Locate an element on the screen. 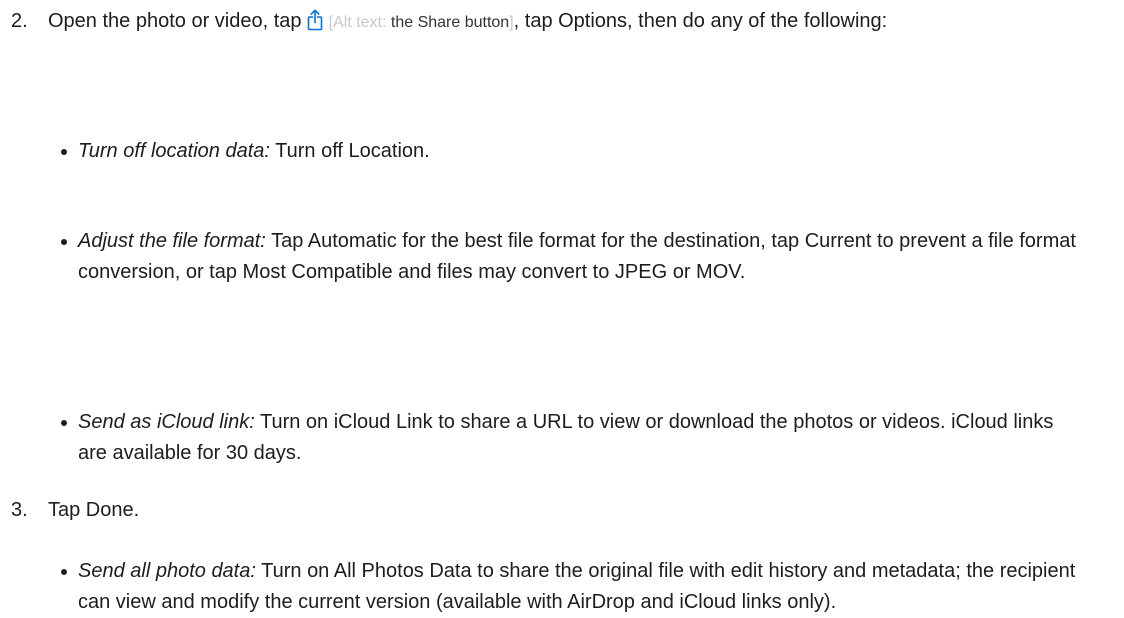 This screenshot has height=618, width=1124. option-term: Adjust the file format: is located at coordinates (172, 241).